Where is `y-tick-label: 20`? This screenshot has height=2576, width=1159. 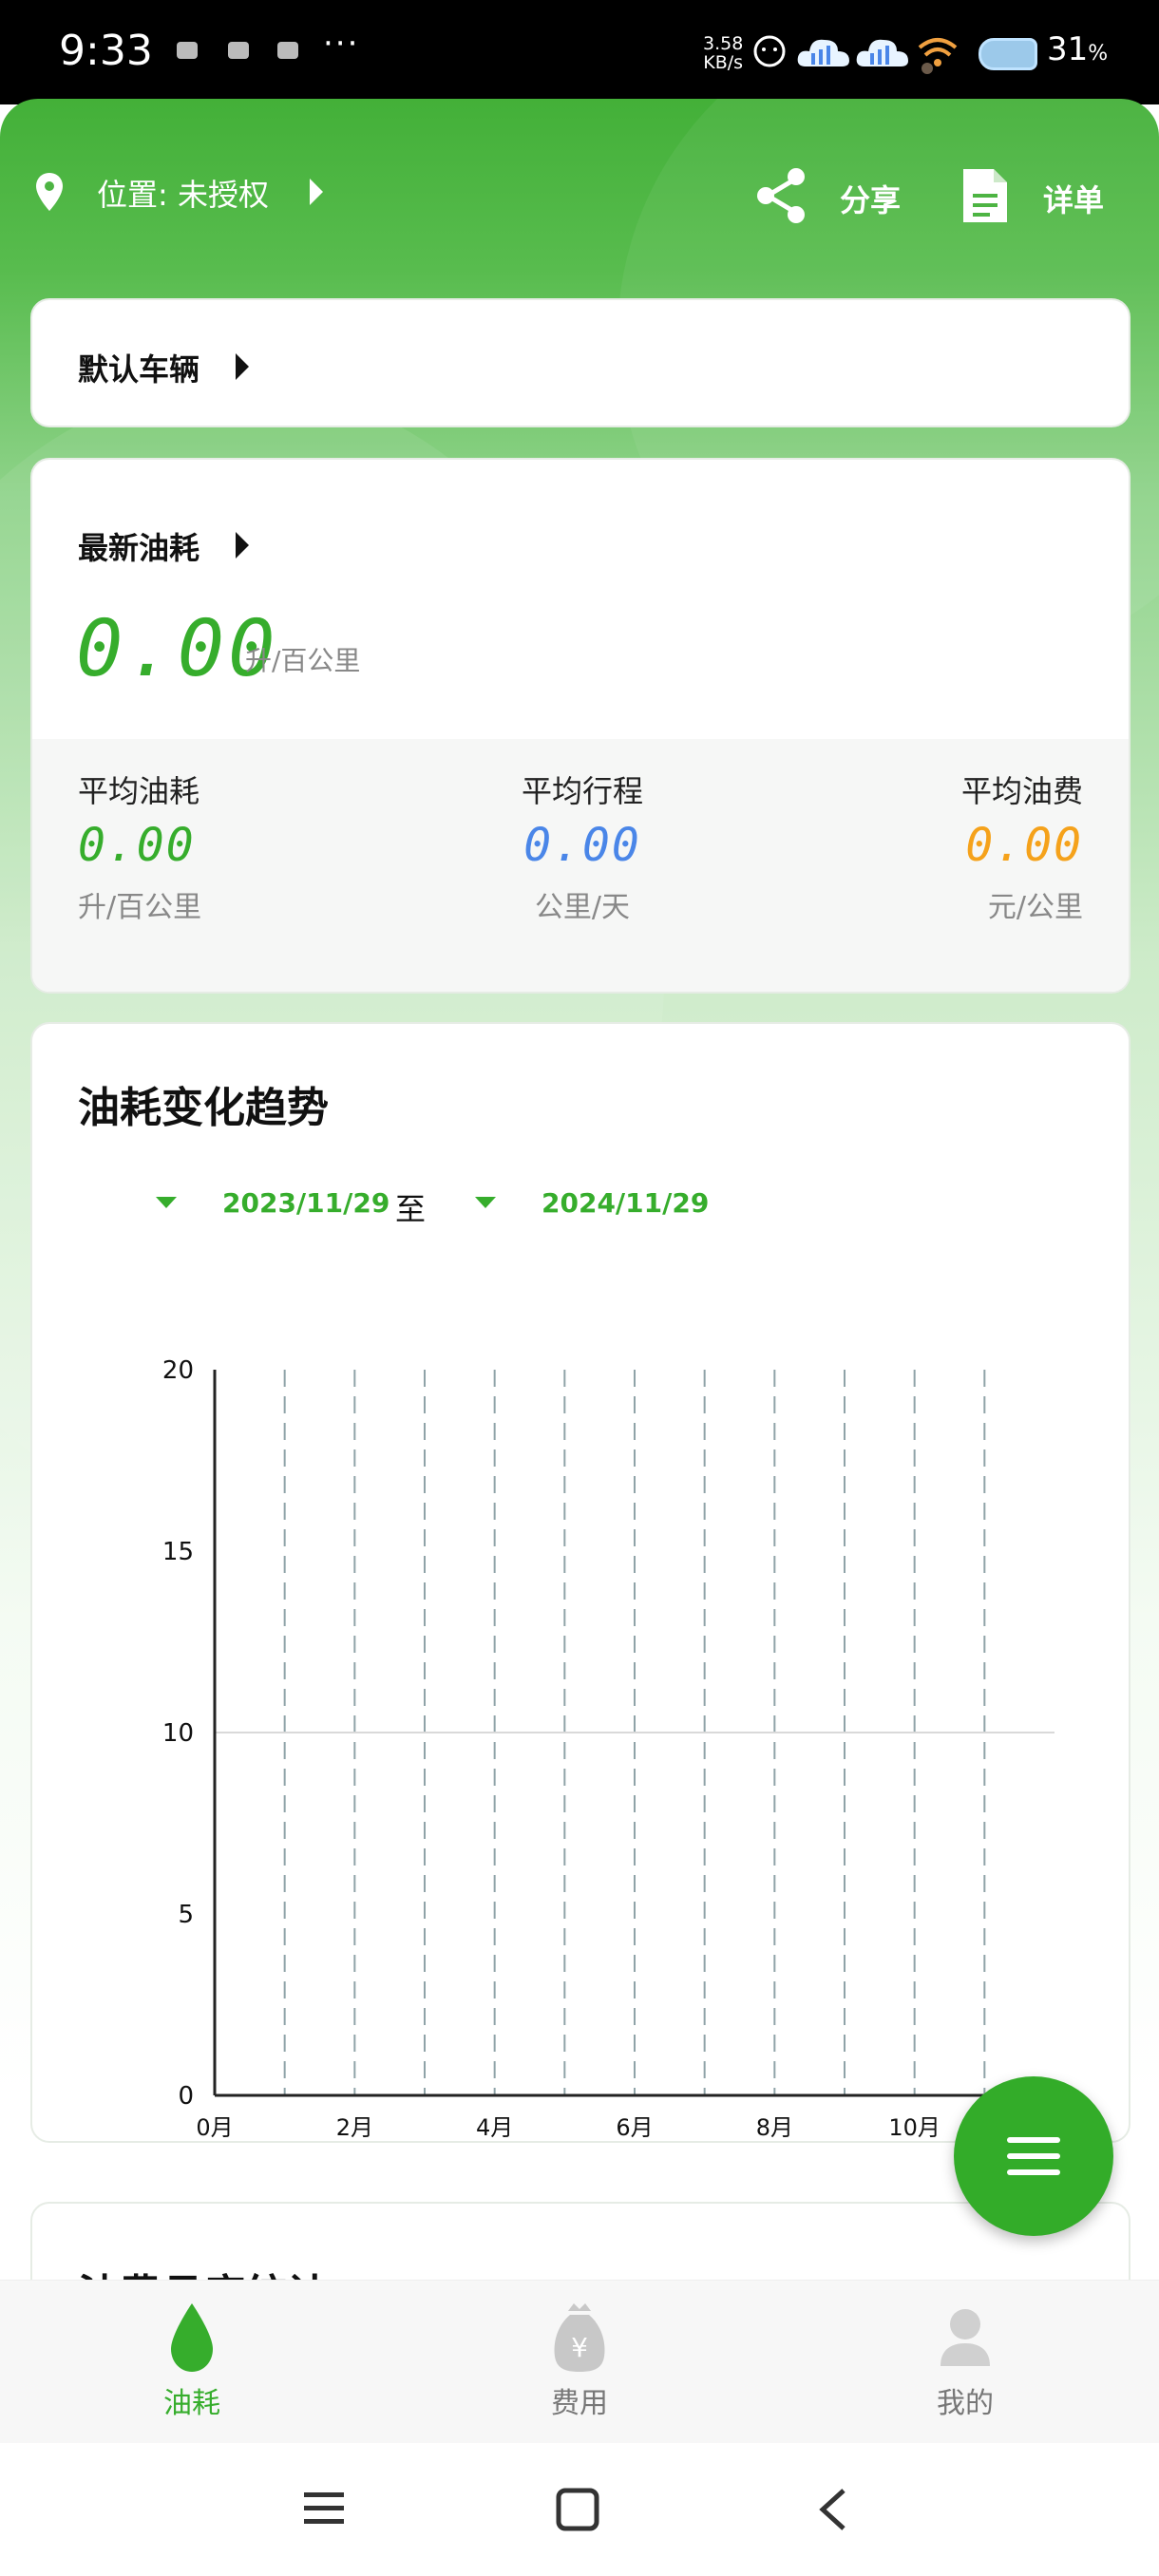 y-tick-label: 20 is located at coordinates (178, 1370).